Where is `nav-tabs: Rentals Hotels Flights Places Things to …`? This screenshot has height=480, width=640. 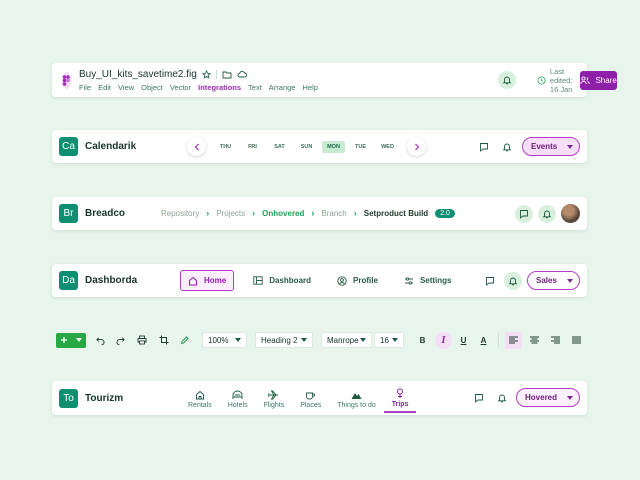 nav-tabs: Rentals Hotels Flights Places Things to … is located at coordinates (298, 399).